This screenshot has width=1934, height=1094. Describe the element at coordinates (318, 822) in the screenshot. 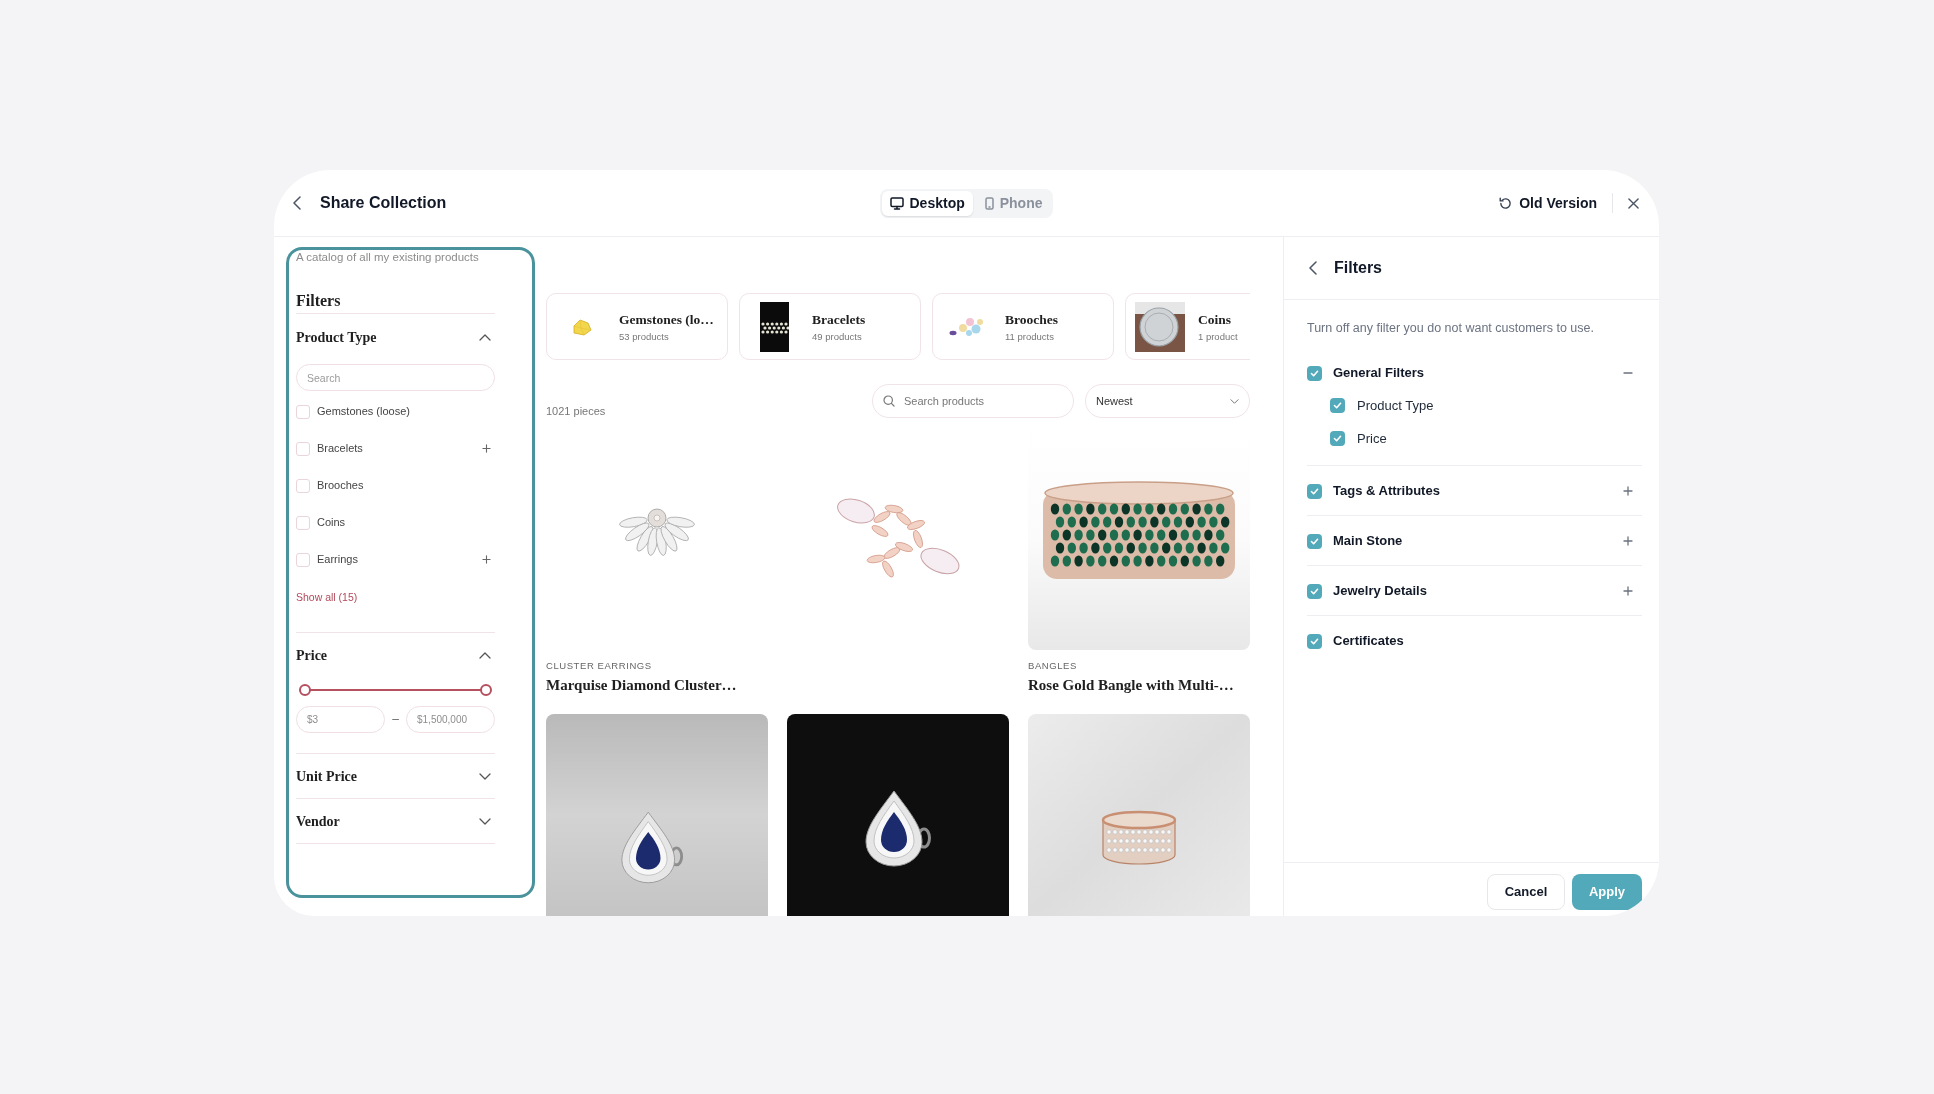

I see `filter-section-title: Vendor` at that location.